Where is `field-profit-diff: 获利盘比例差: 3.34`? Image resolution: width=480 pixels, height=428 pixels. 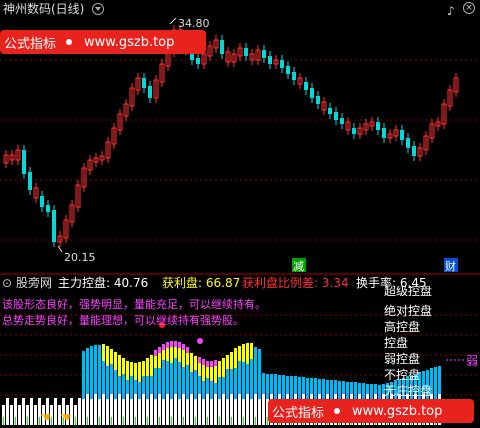 field-profit-diff: 获利盘比例差: 3.34 is located at coordinates (295, 283).